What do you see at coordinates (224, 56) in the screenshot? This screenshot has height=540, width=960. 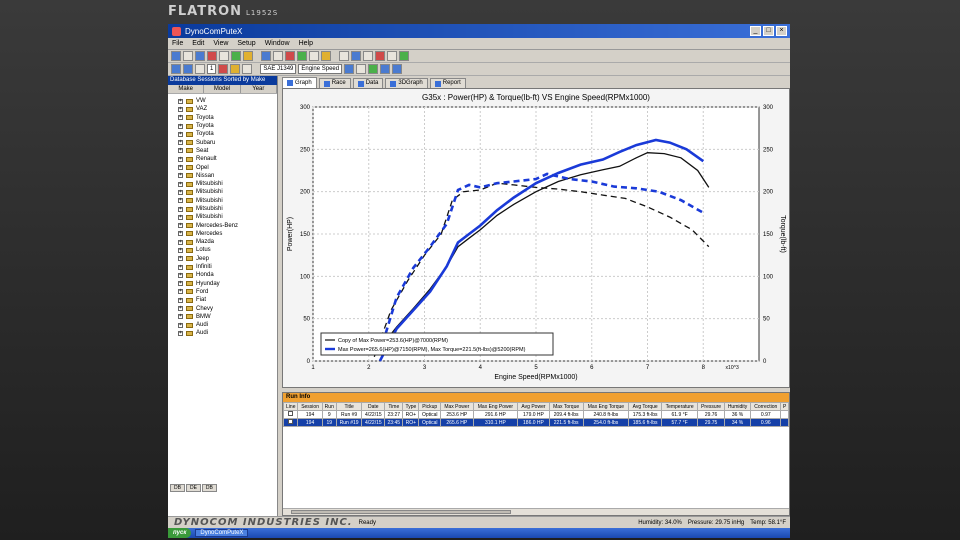 I see `print-icon` at bounding box center [224, 56].